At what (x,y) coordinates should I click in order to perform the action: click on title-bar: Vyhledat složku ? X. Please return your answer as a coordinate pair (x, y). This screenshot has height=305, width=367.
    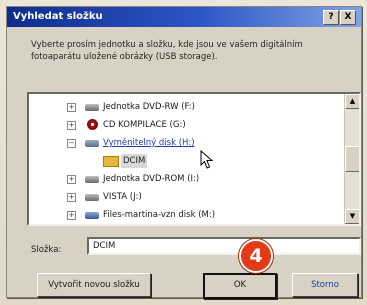
    Looking at the image, I should click on (184, 17).